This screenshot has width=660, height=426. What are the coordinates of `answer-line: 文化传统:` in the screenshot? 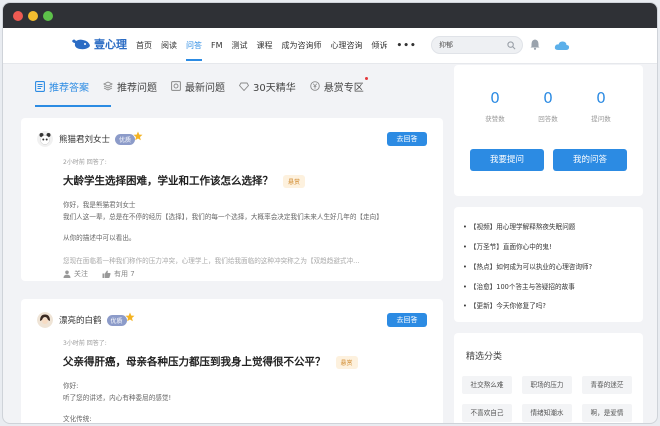 It's located at (77, 419).